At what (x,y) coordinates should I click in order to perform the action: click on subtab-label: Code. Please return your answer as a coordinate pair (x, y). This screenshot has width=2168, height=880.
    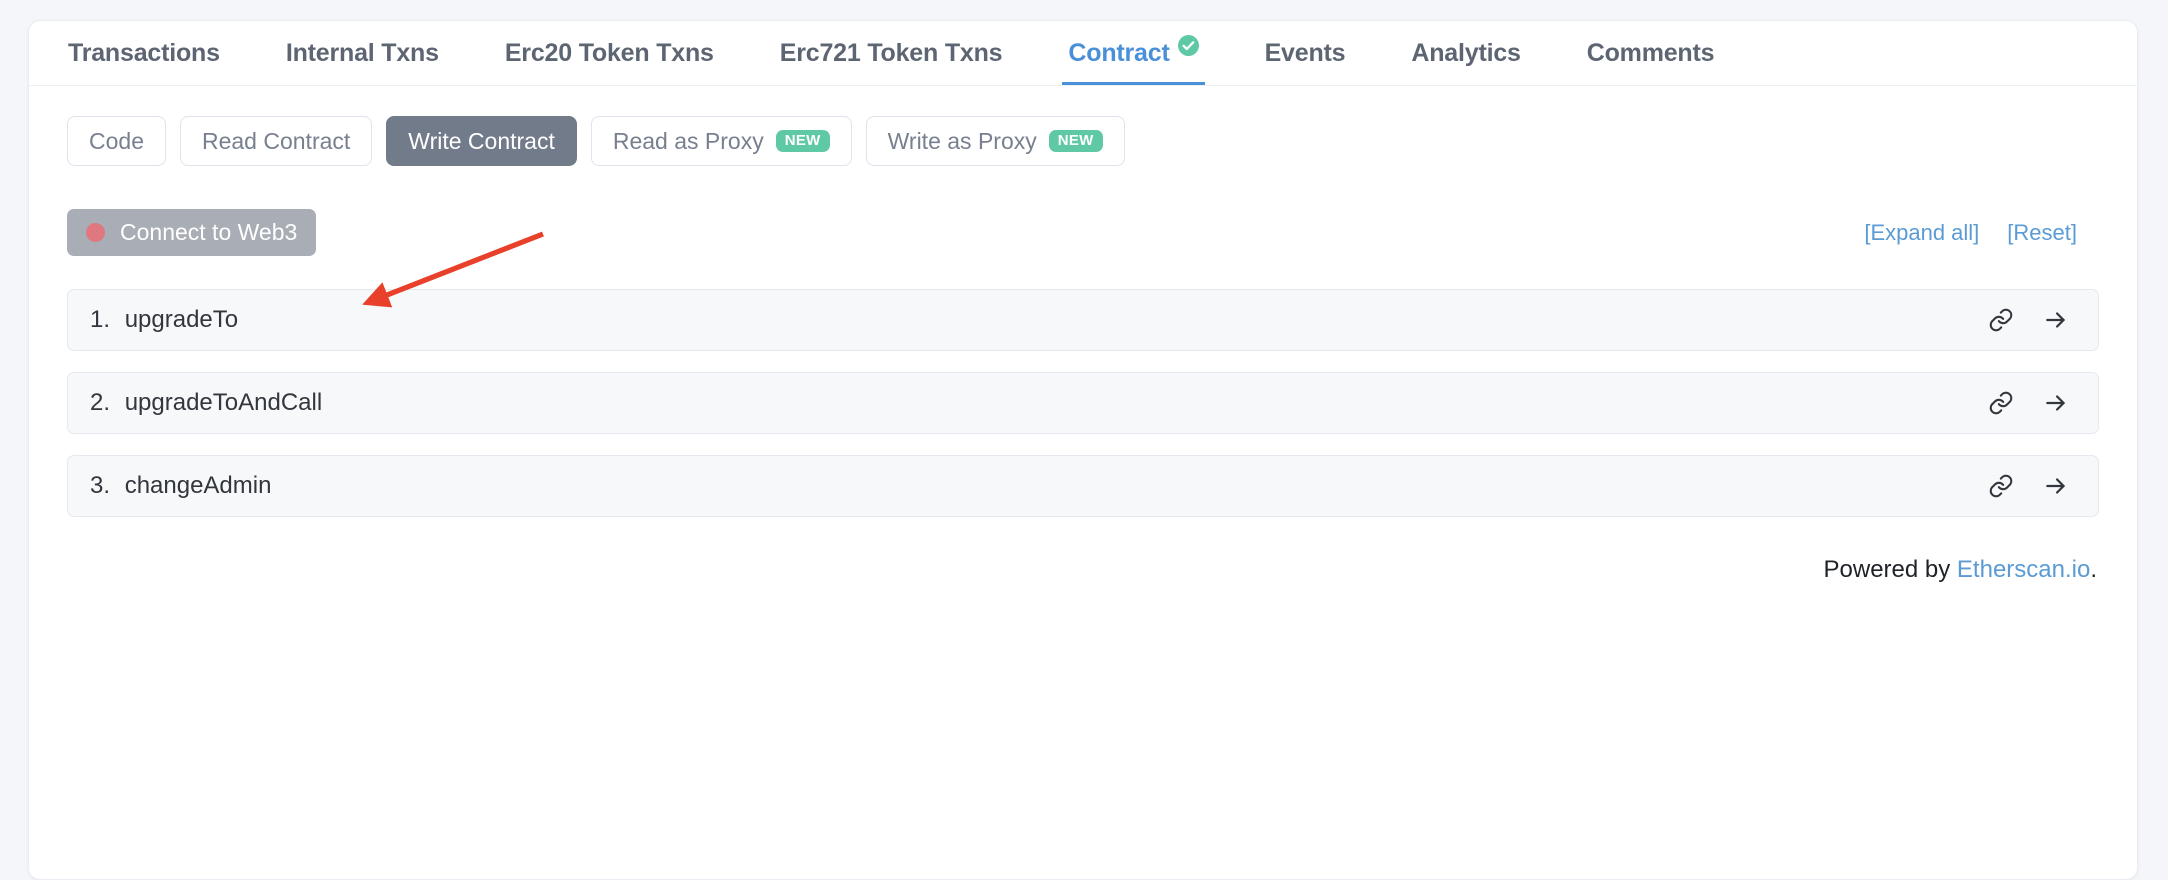
    Looking at the image, I should click on (116, 140).